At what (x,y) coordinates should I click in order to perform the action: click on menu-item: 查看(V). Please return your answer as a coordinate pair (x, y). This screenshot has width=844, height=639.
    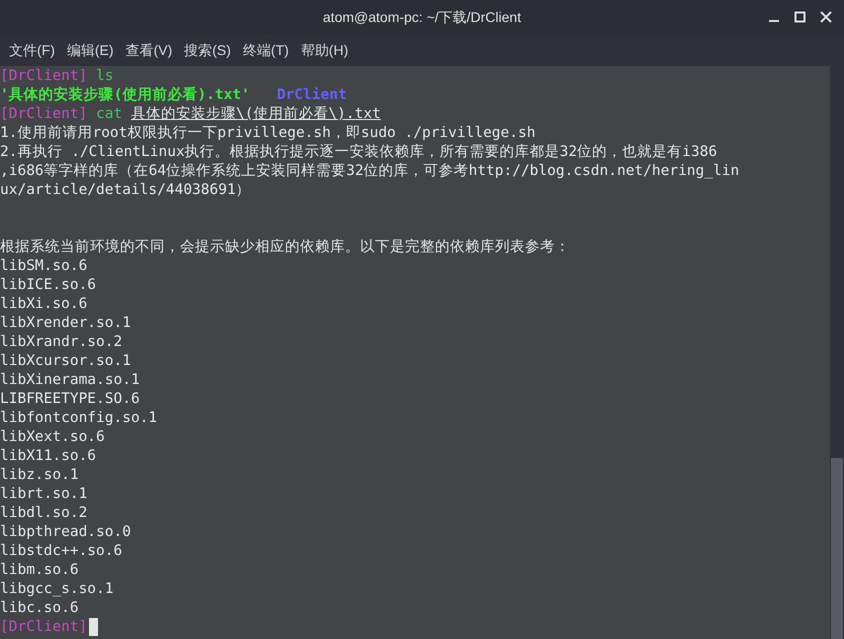
    Looking at the image, I should click on (149, 50).